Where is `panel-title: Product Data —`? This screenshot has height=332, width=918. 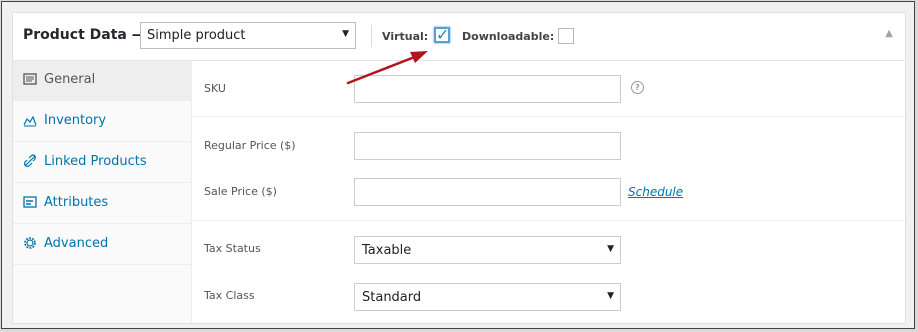 panel-title: Product Data — is located at coordinates (84, 35).